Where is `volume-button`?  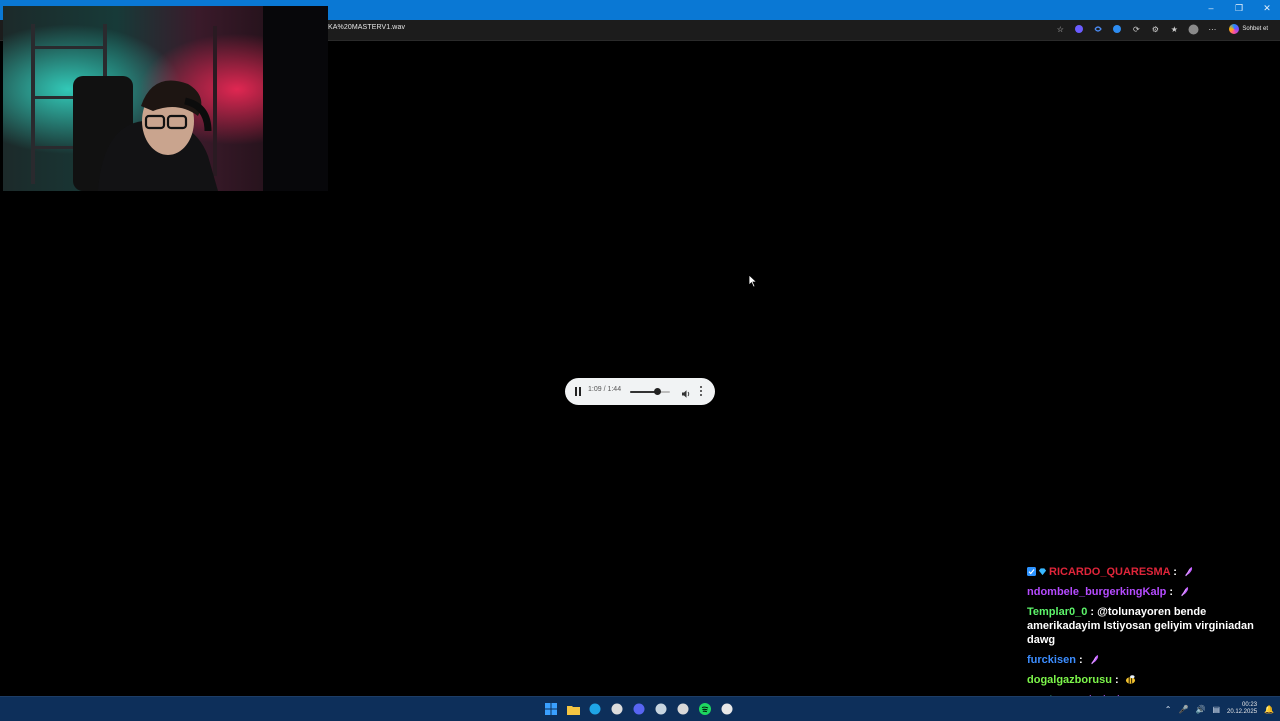 volume-button is located at coordinates (686, 392).